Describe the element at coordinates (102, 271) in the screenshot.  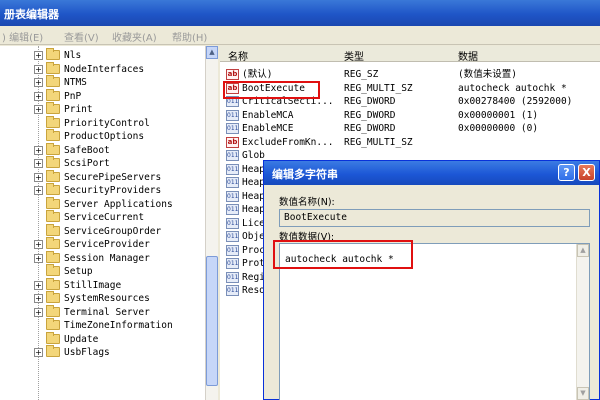
I see `tree-item: Setup` at that location.